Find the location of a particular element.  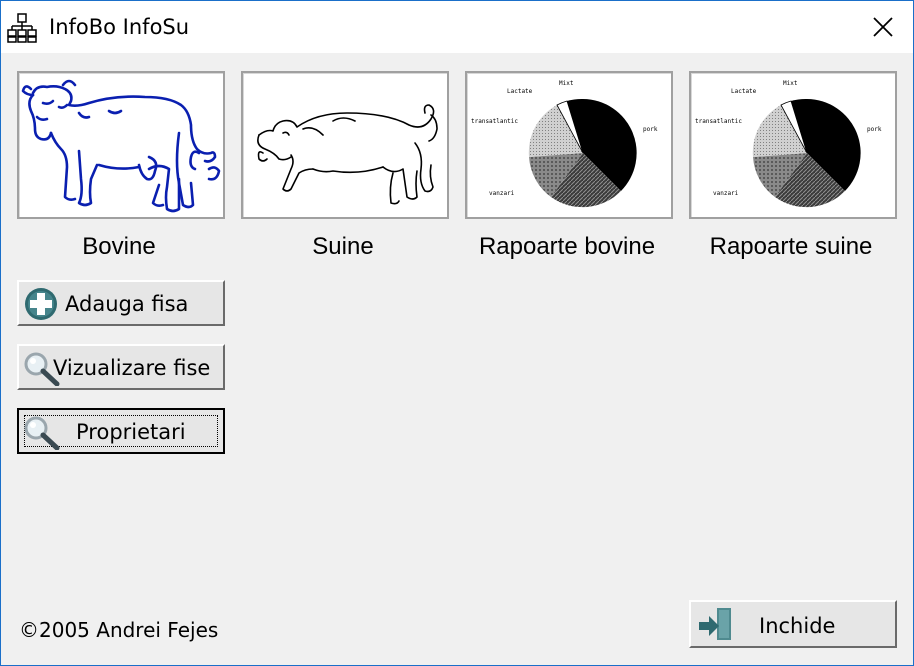

suine-tile is located at coordinates (345, 145).